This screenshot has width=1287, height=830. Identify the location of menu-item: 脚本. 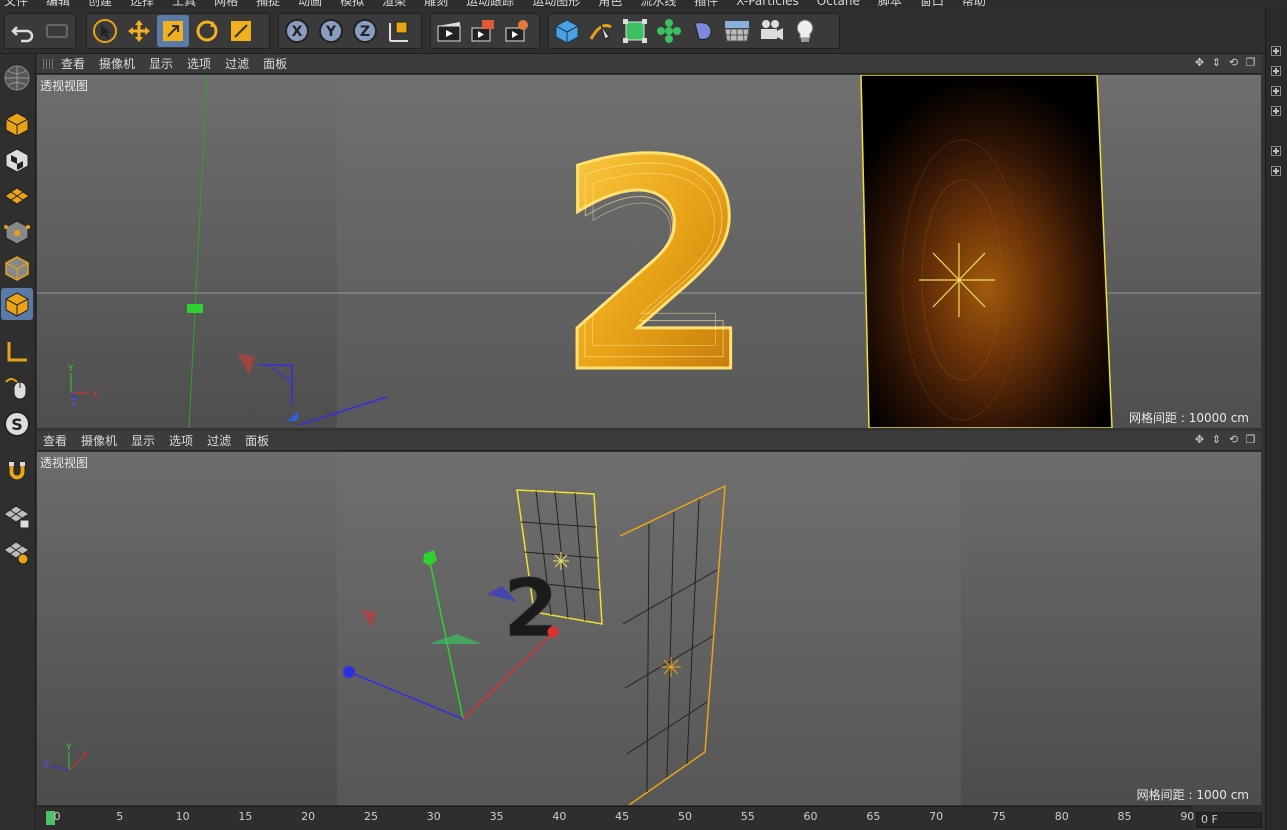
(890, 4).